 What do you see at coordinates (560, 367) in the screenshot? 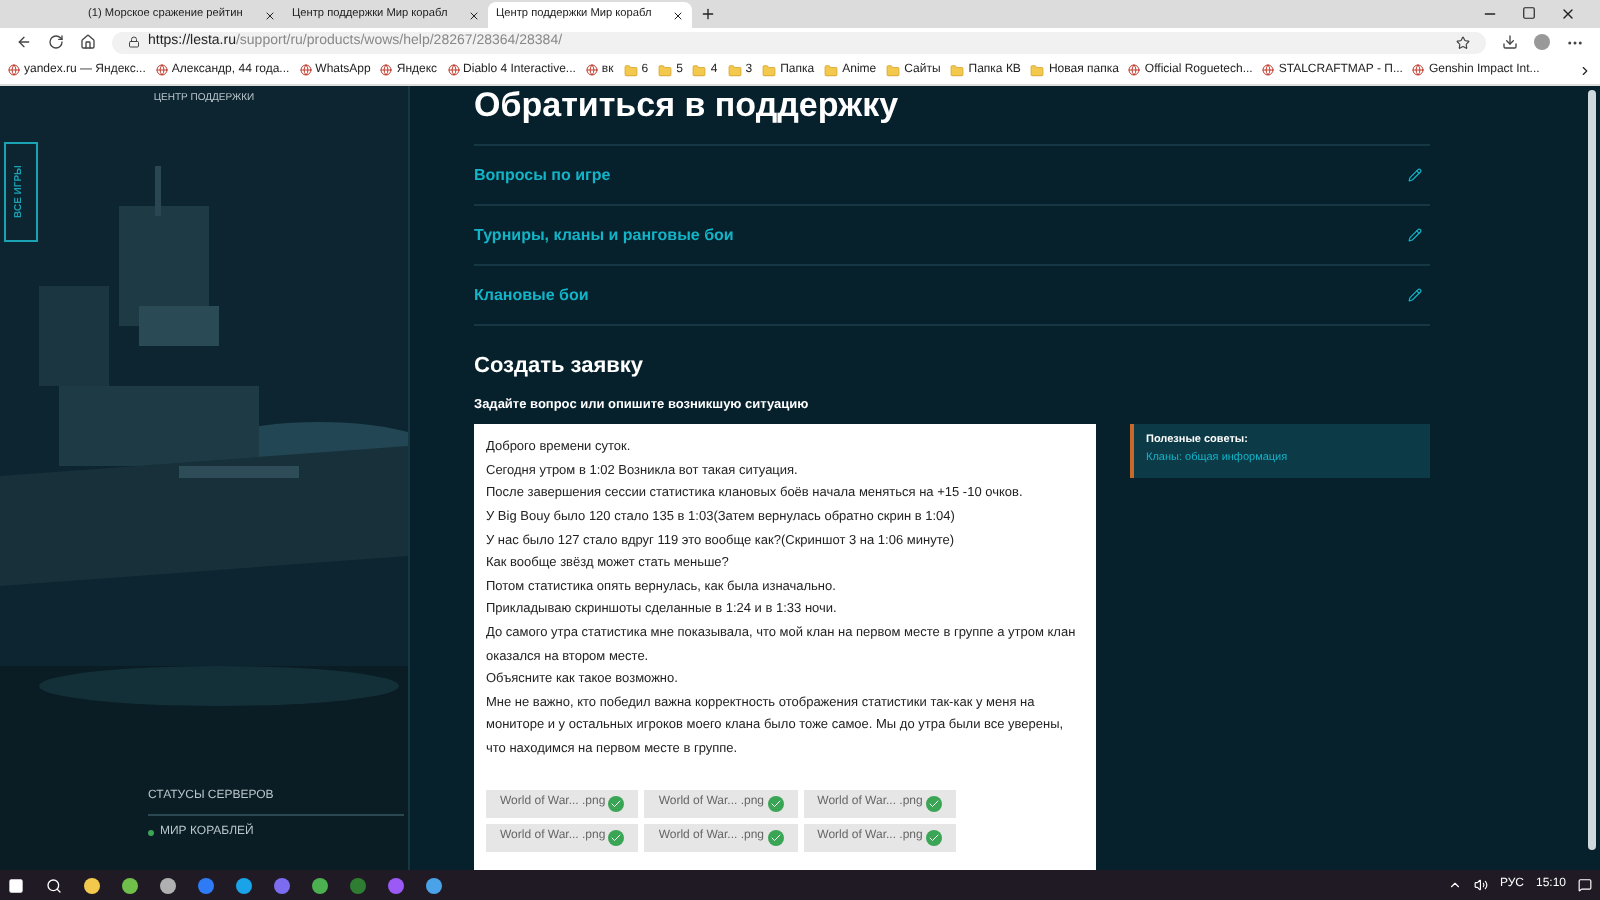
I see `section-title: Создать заявку` at bounding box center [560, 367].